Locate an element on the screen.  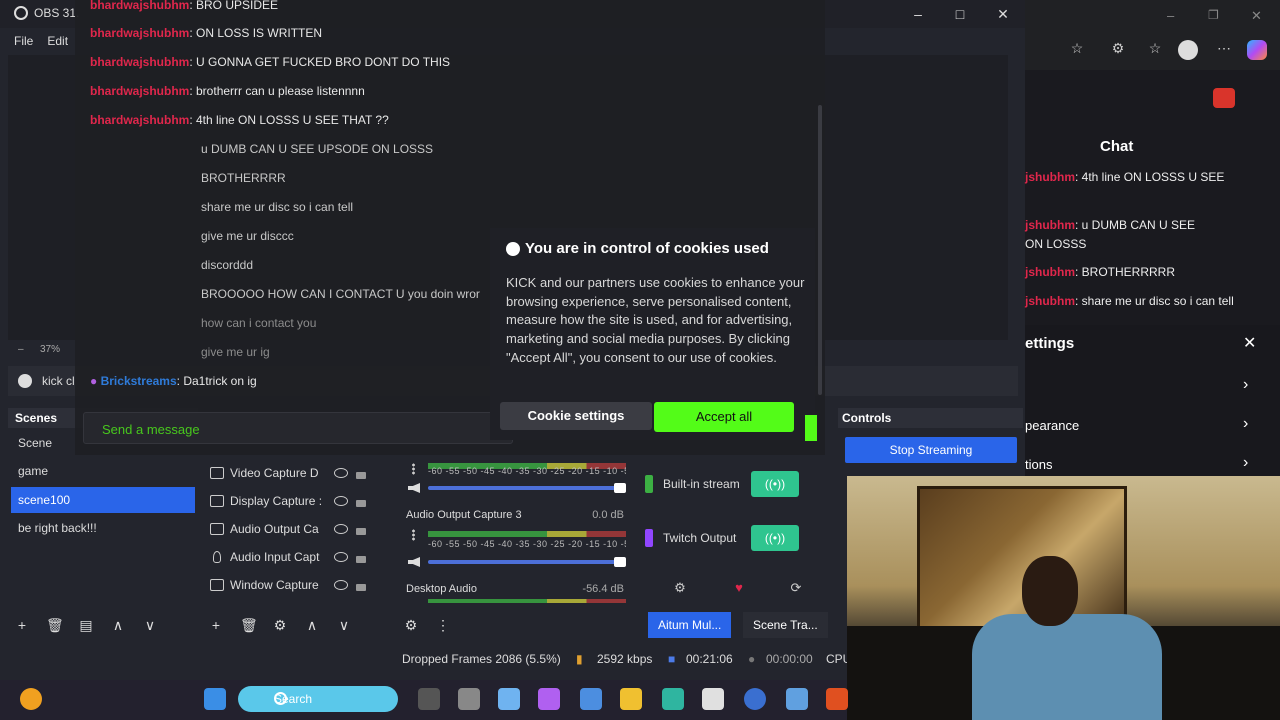
chat-scrollbar is located at coordinates (820, 250).